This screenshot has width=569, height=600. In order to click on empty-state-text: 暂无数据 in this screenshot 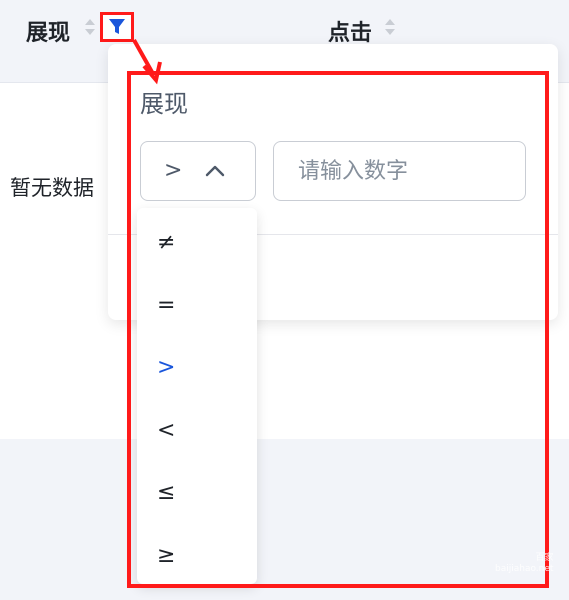, I will do `click(52, 188)`.